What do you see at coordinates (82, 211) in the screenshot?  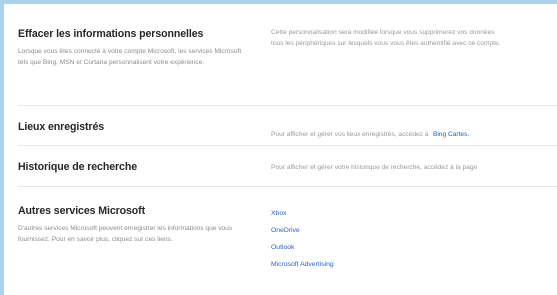 I see `section-title-other-services: Autres services Microsoft` at bounding box center [82, 211].